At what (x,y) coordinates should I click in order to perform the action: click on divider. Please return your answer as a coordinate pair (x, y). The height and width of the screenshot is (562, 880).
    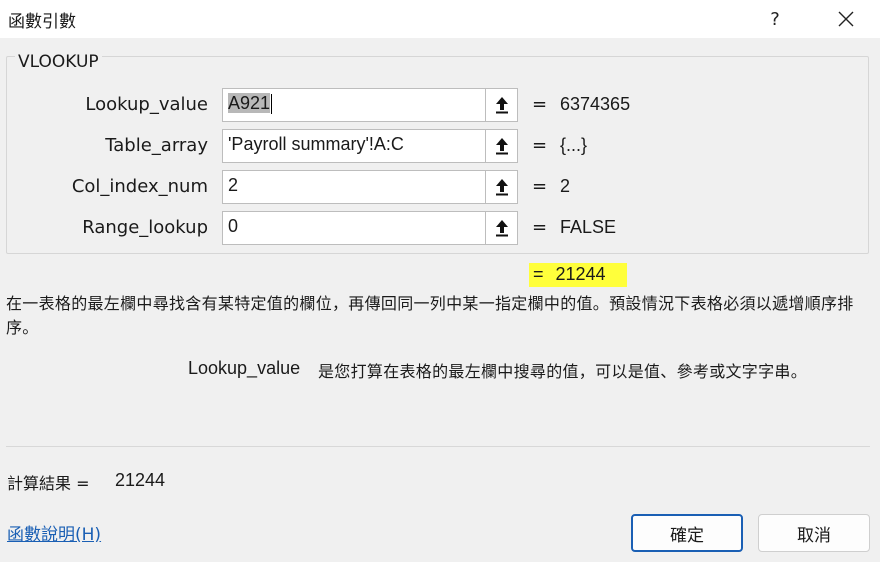
    Looking at the image, I should click on (438, 446).